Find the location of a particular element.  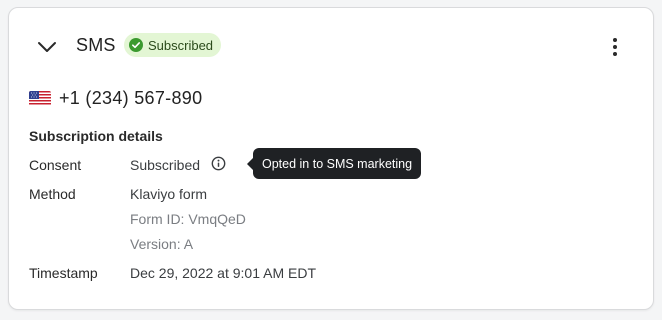

chevron-down-icon is located at coordinates (47, 47).